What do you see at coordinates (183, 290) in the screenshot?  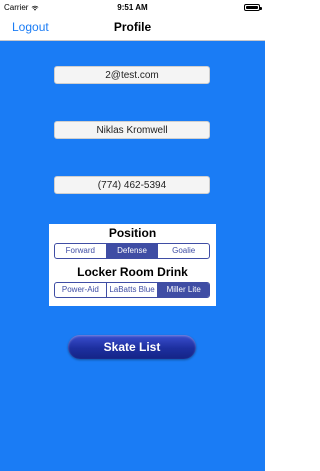 I see `drink-option-miller-lite: Miller Lite` at bounding box center [183, 290].